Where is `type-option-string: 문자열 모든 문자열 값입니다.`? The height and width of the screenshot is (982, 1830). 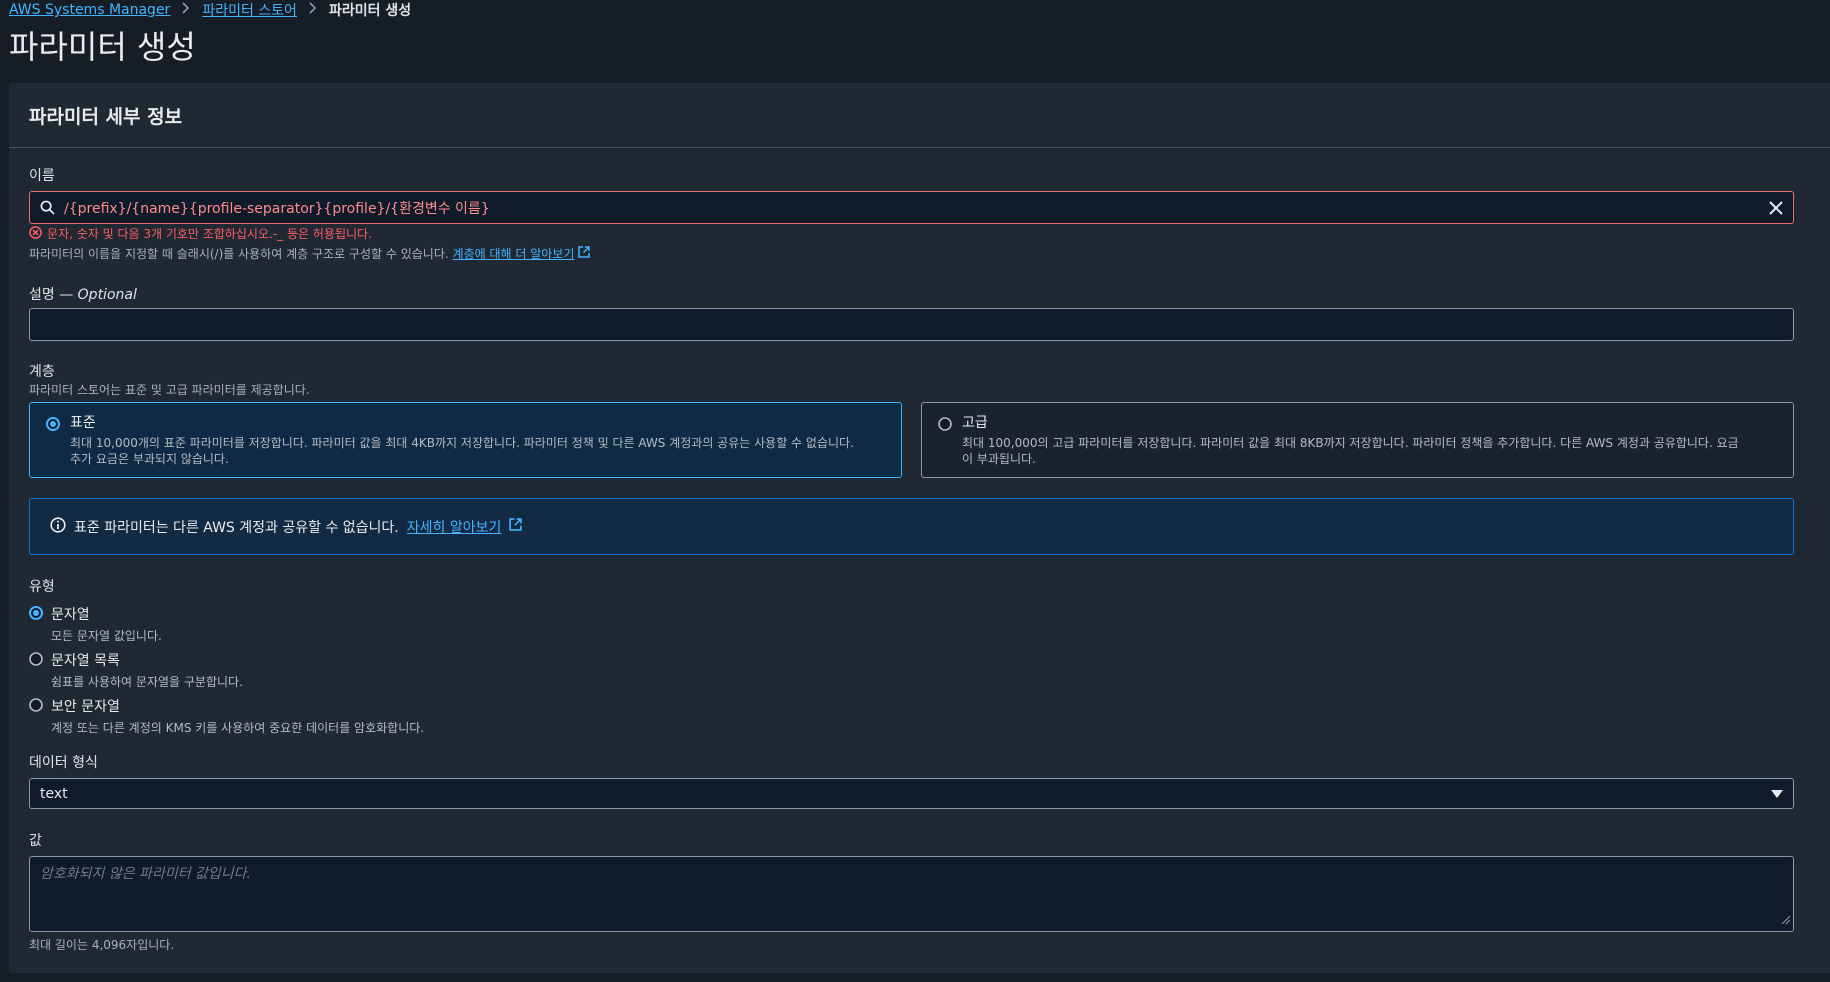 type-option-string: 문자열 모든 문자열 값입니다. is located at coordinates (95, 624).